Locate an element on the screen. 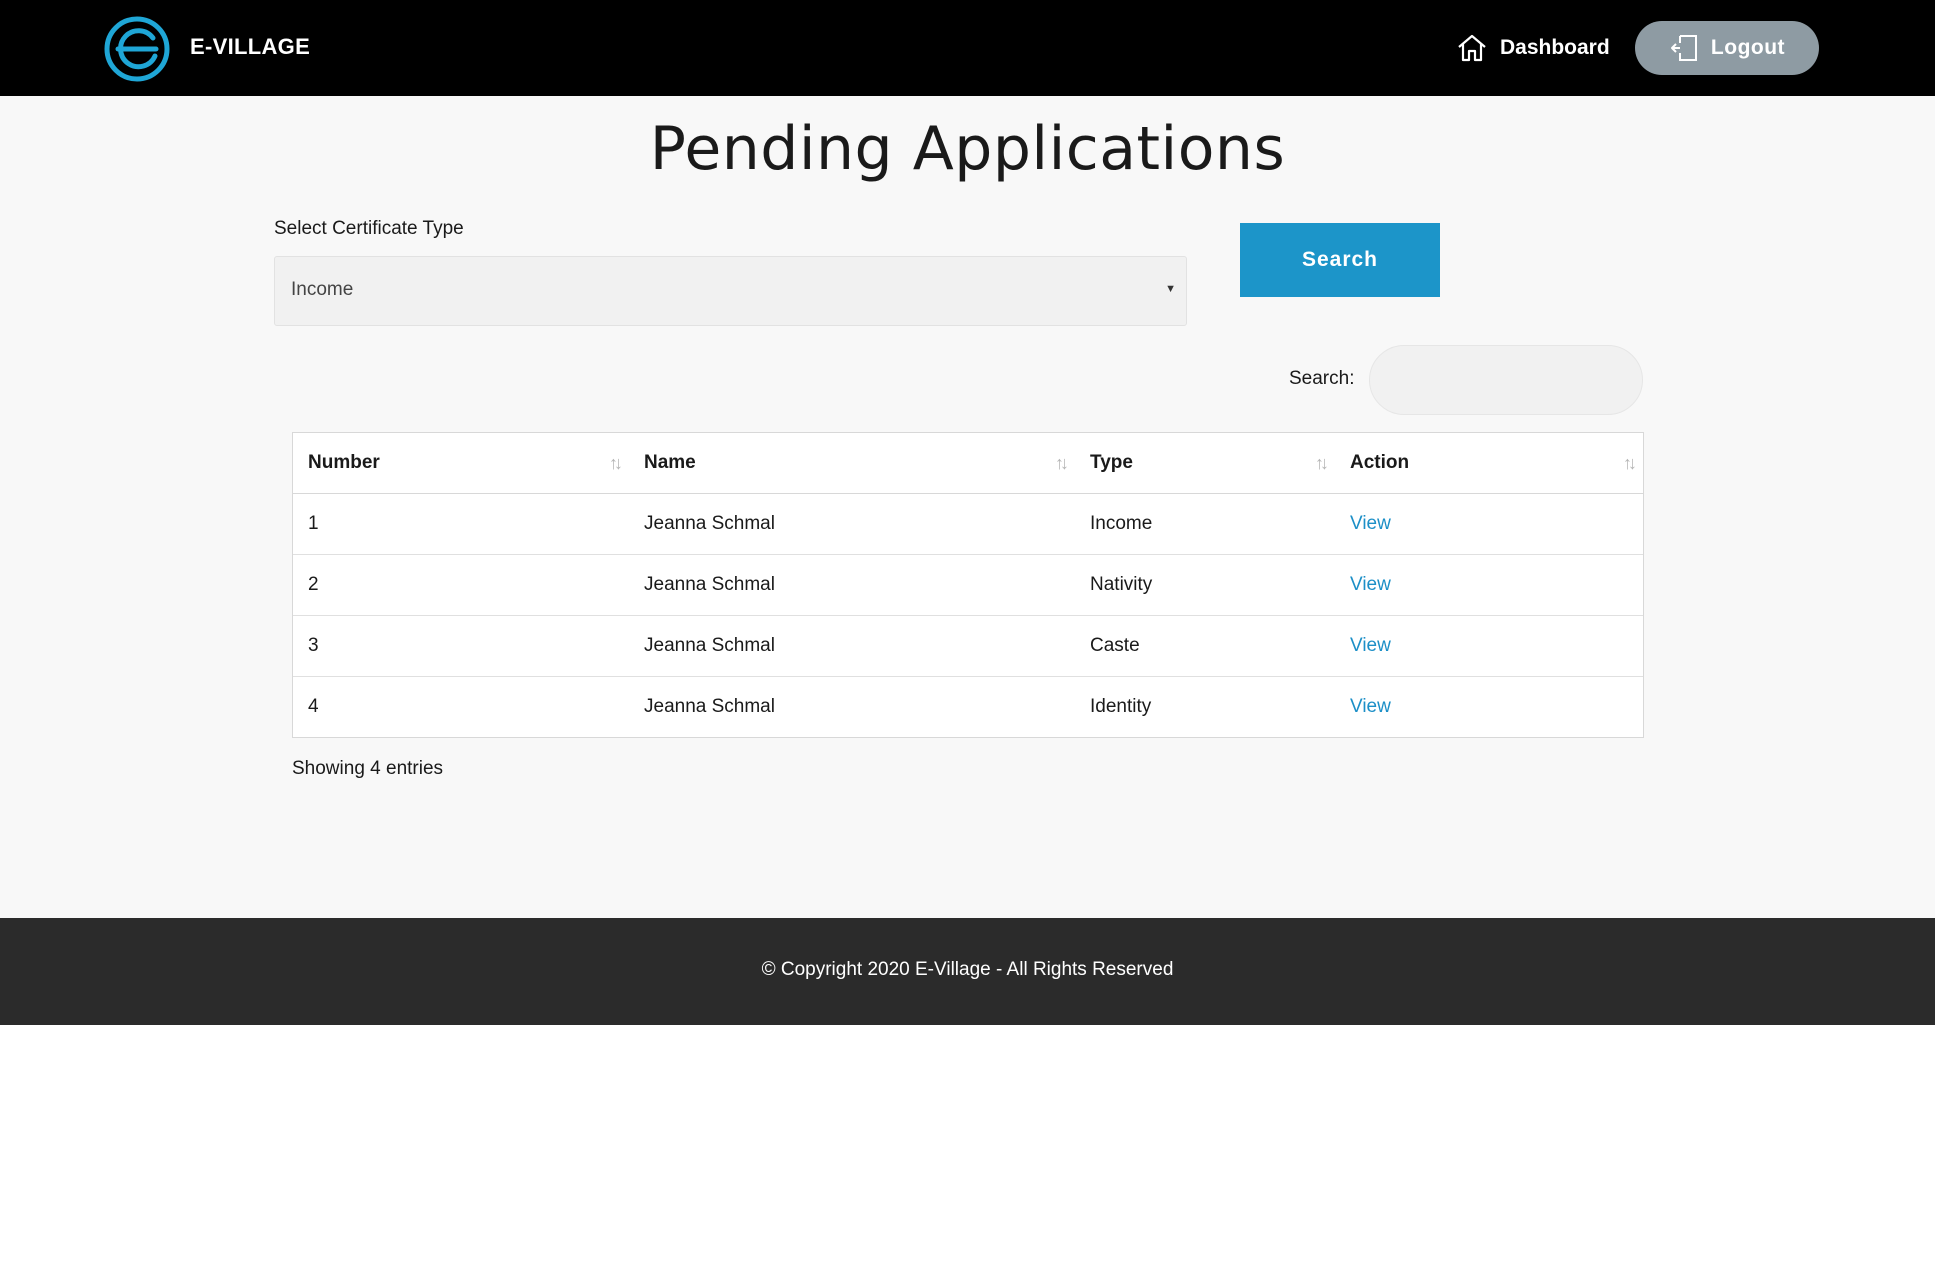 The height and width of the screenshot is (1281, 1935). certificate-type-value: Income is located at coordinates (322, 289).